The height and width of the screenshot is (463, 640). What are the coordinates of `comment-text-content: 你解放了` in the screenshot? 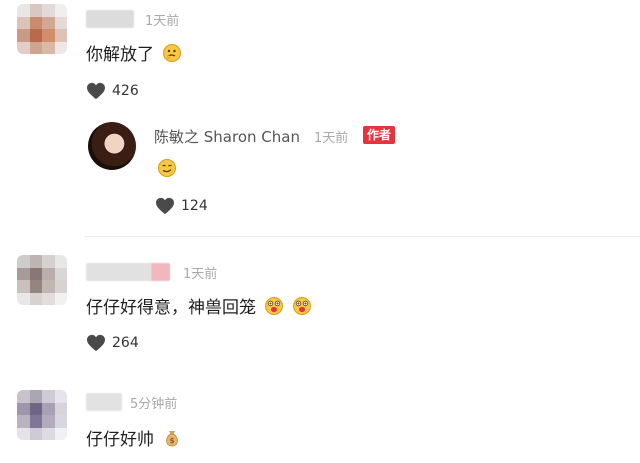 It's located at (120, 55).